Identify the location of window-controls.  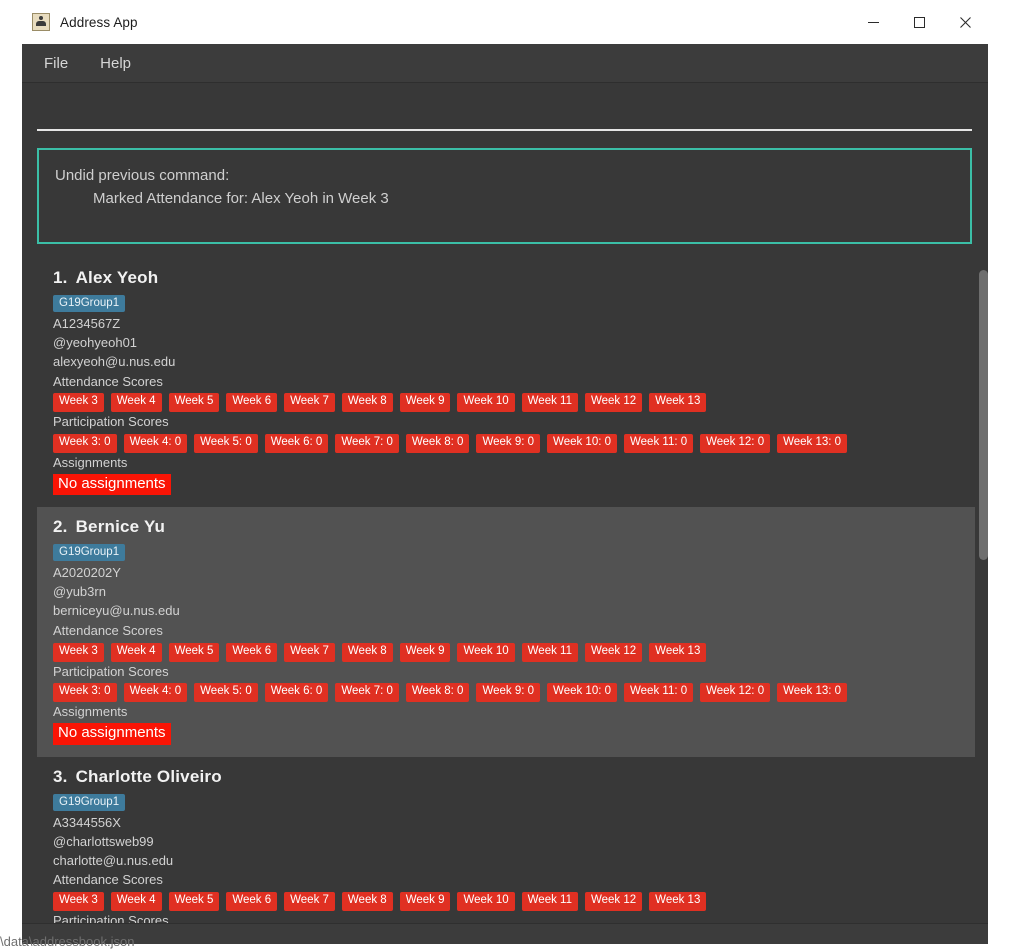
(919, 22).